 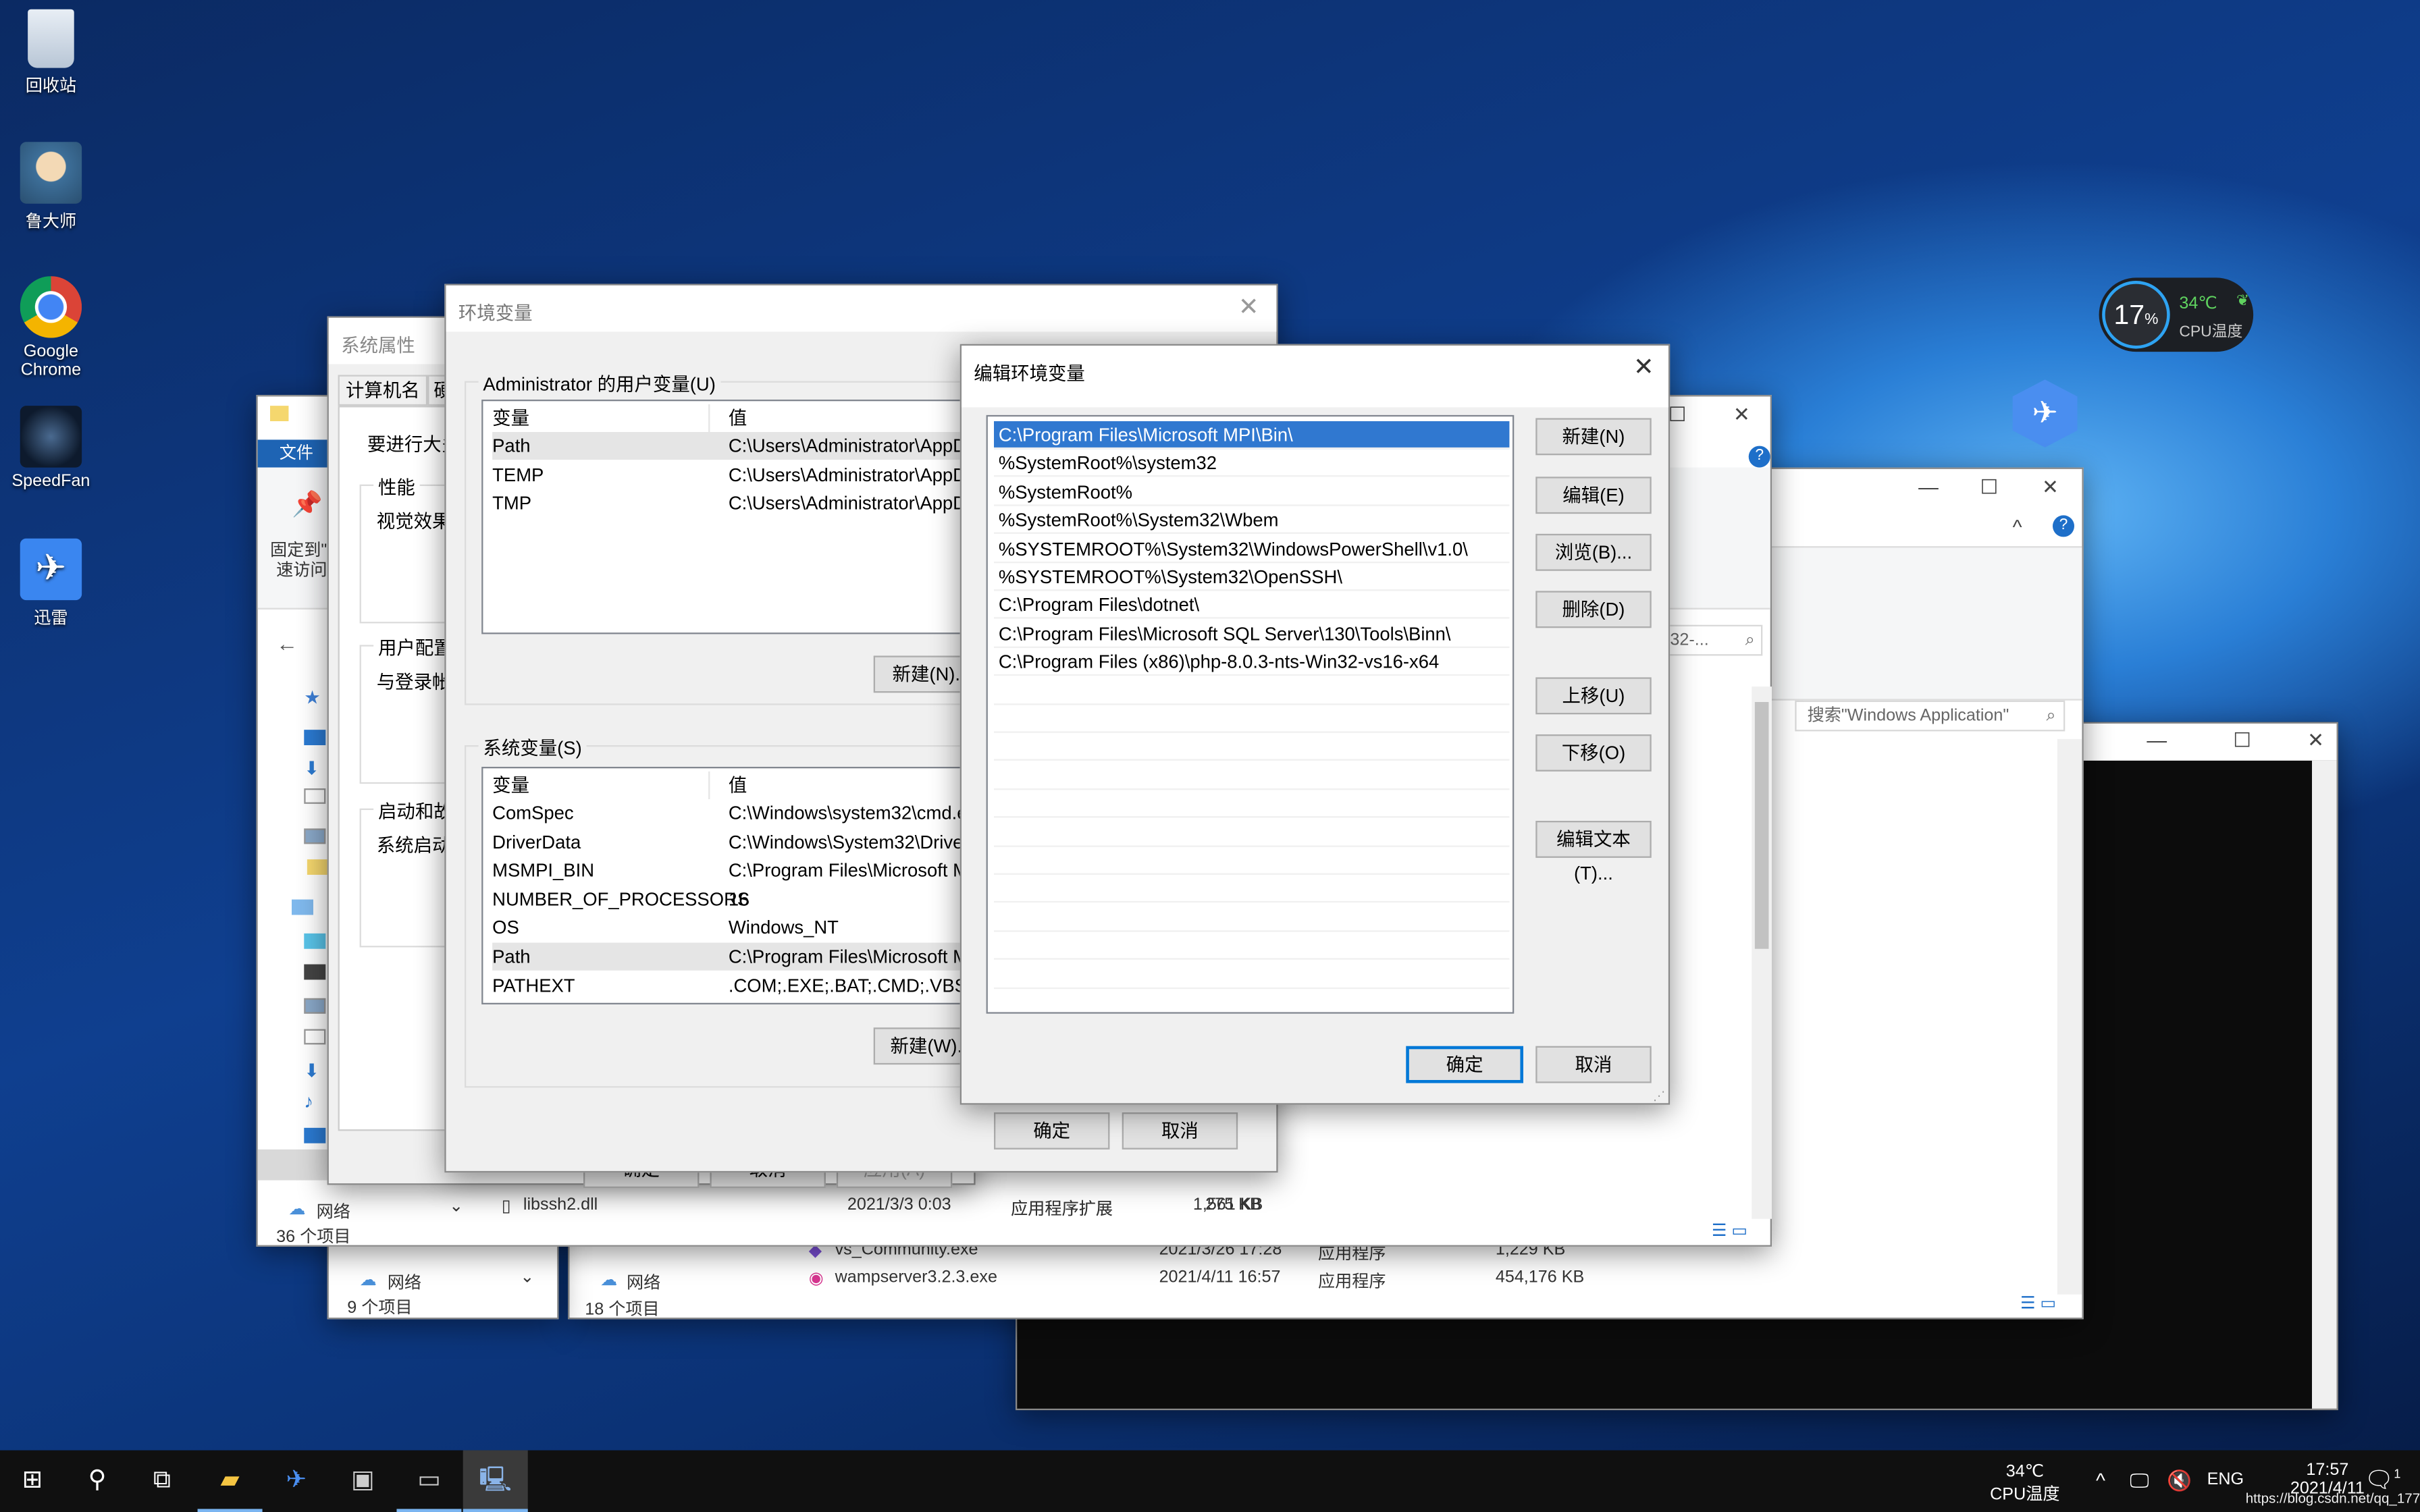 I want to click on desktop-icon-recycle-bin: 回收站, so click(x=51, y=53).